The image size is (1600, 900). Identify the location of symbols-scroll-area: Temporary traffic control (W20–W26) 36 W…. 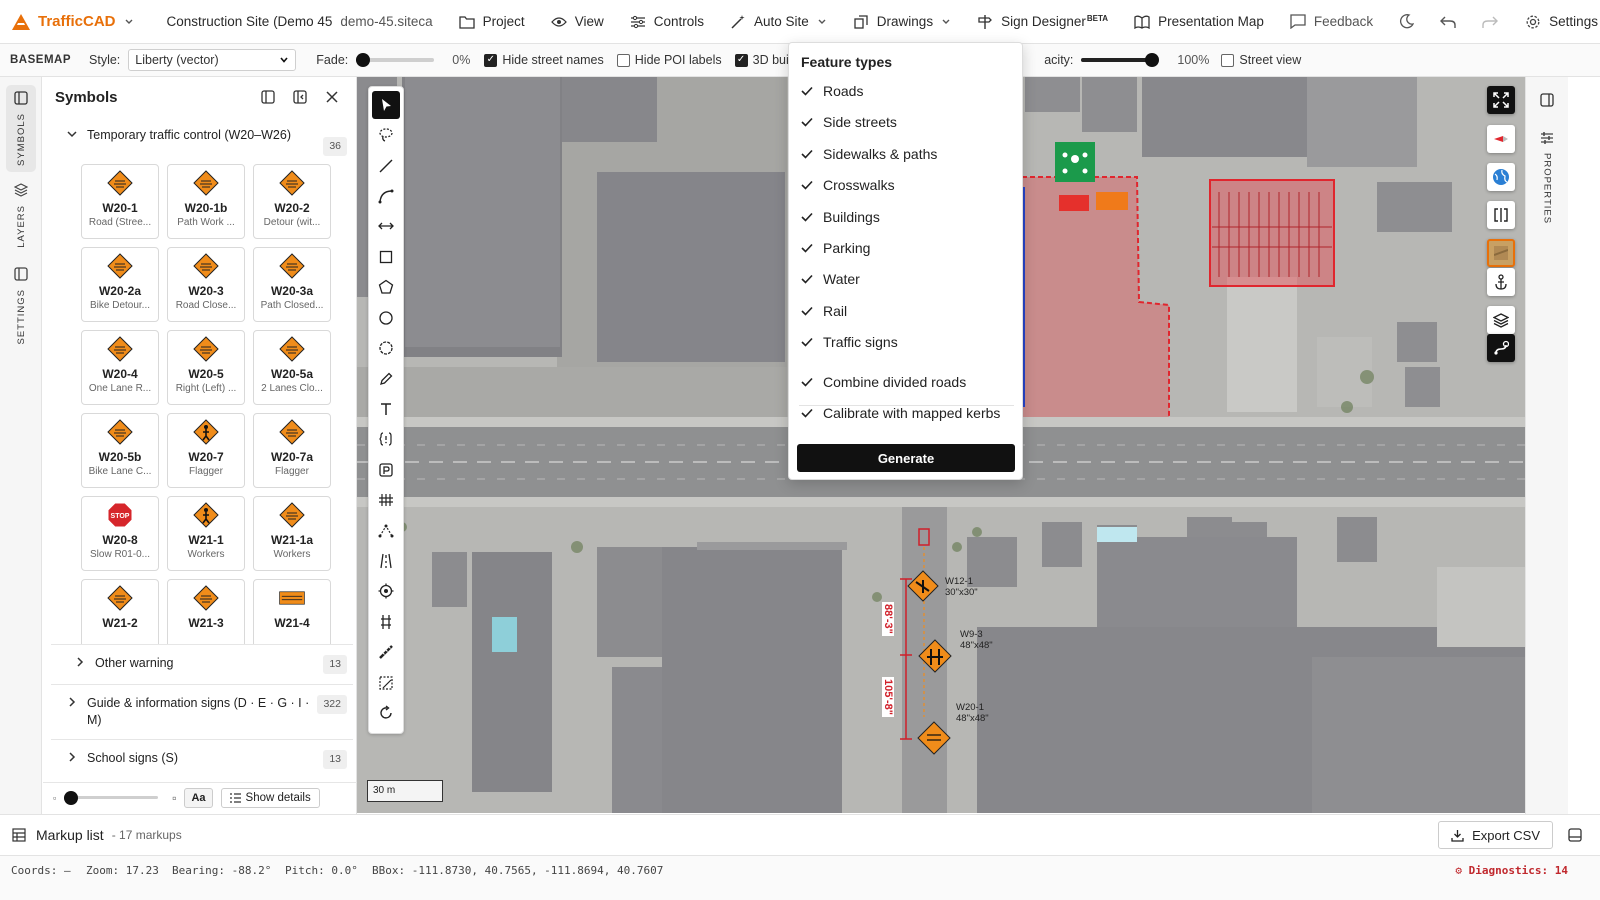
(202, 455).